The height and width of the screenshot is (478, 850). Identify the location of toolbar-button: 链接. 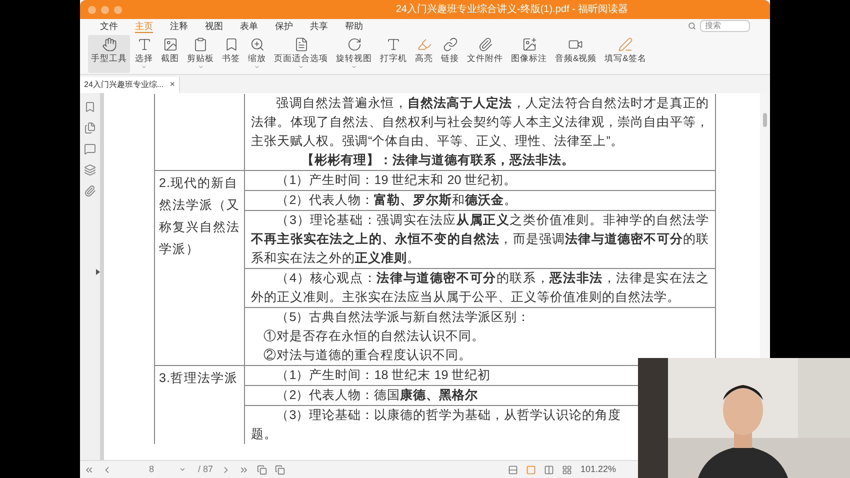
(450, 54).